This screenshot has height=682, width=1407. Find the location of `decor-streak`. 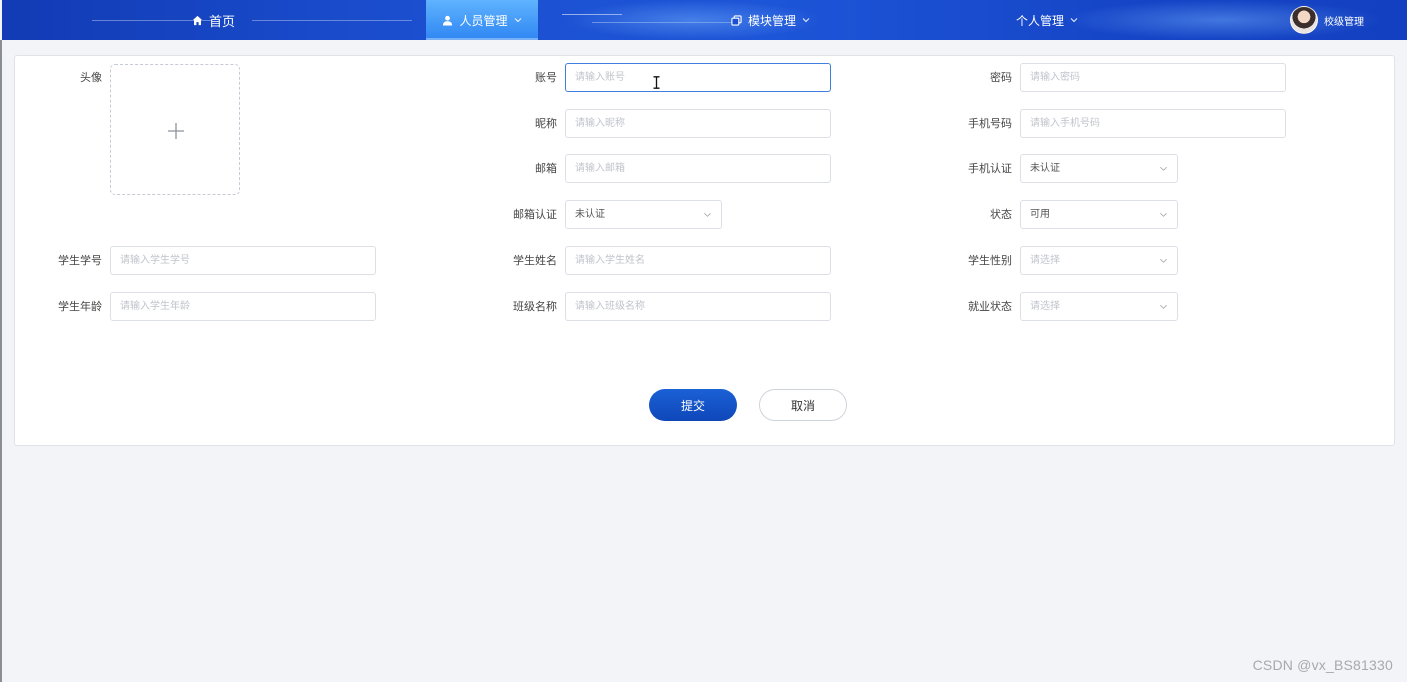

decor-streak is located at coordinates (332, 20).